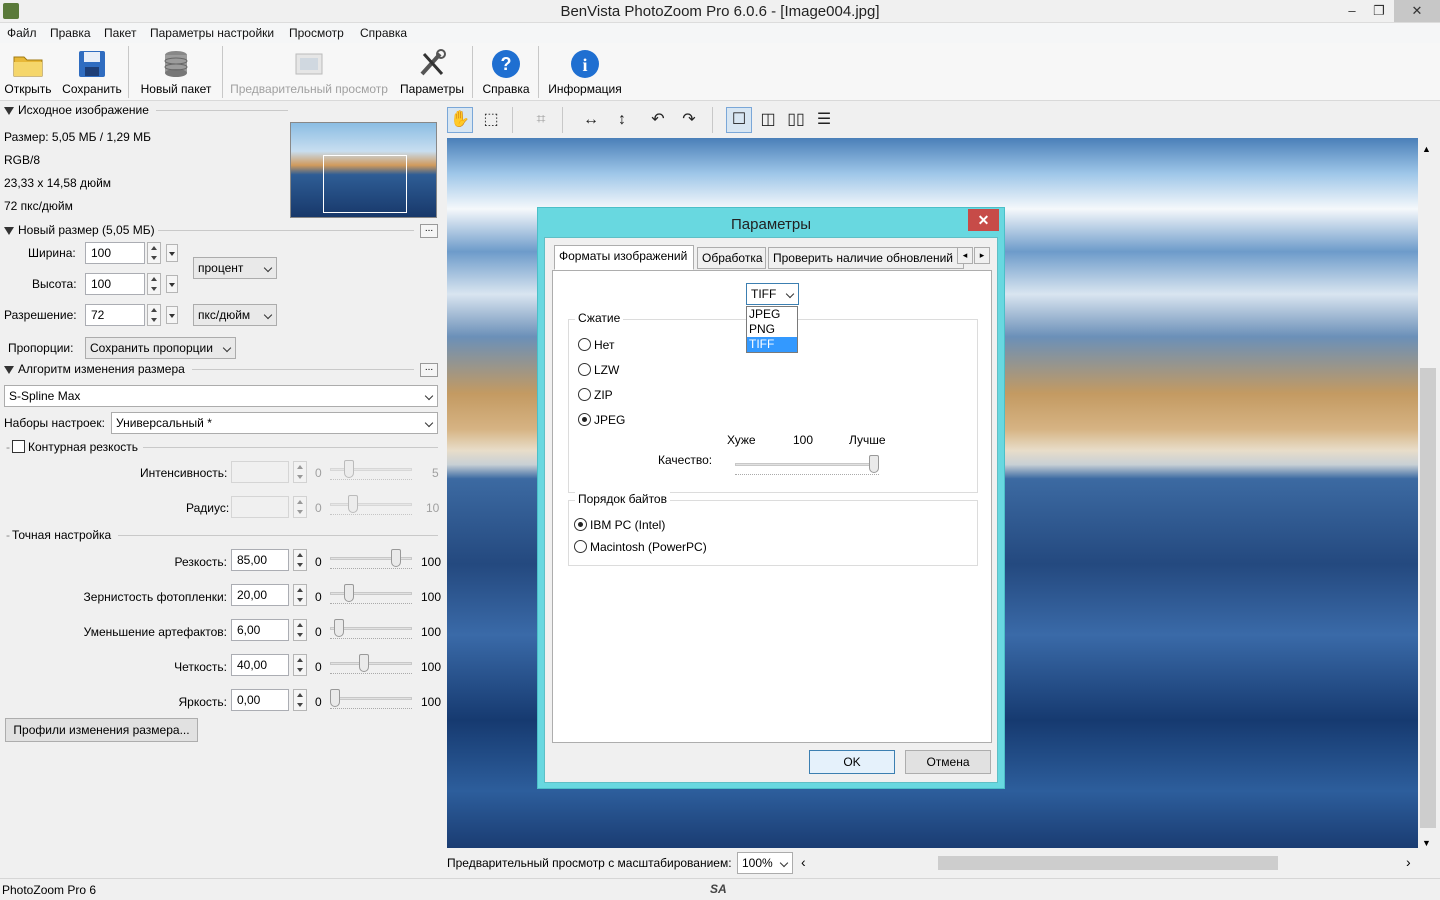  What do you see at coordinates (28, 71) in the screenshot?
I see `open-button: Открыть` at bounding box center [28, 71].